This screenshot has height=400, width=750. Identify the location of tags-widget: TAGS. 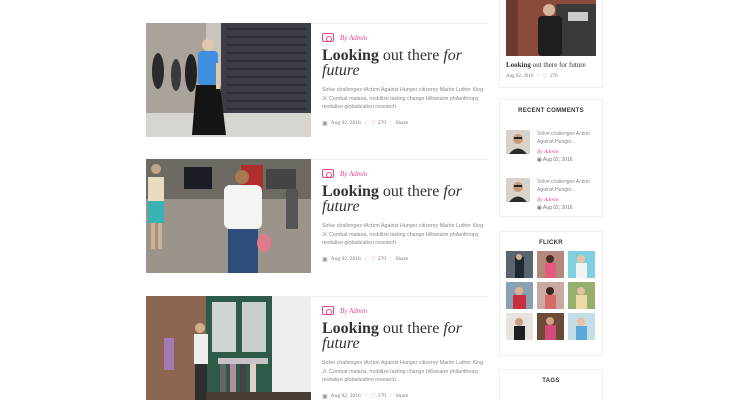
(551, 384).